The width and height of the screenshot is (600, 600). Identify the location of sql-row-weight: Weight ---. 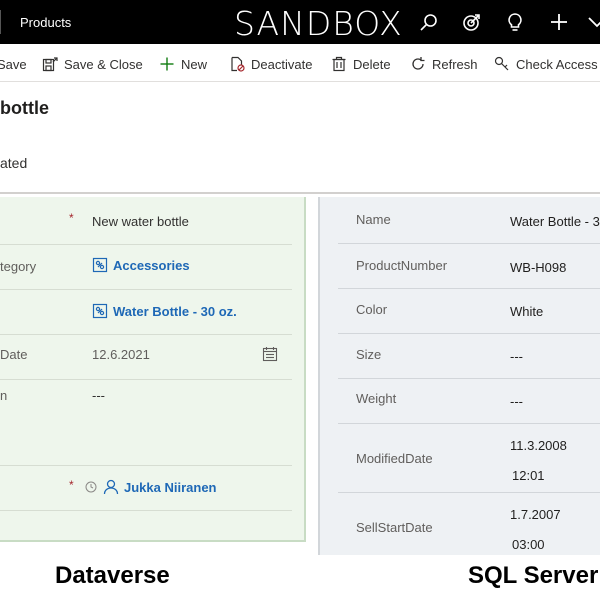
(469, 401).